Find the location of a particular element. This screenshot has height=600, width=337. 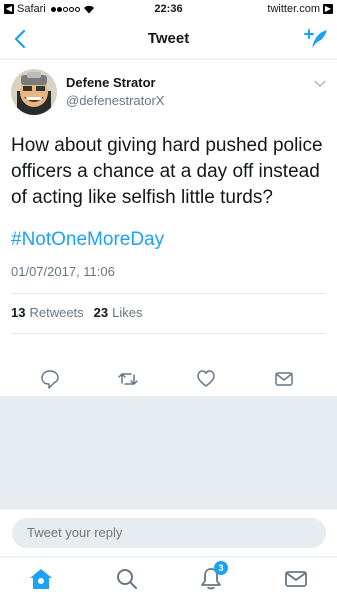

author-name: Defene Strator is located at coordinates (111, 82).